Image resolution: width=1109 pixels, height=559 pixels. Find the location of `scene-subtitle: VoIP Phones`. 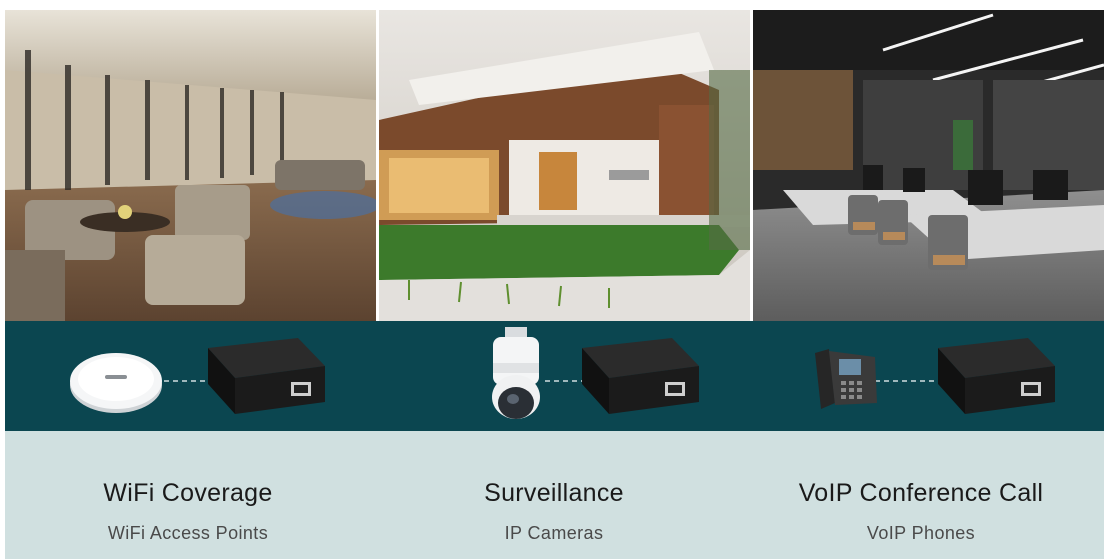

scene-subtitle: VoIP Phones is located at coordinates (921, 533).